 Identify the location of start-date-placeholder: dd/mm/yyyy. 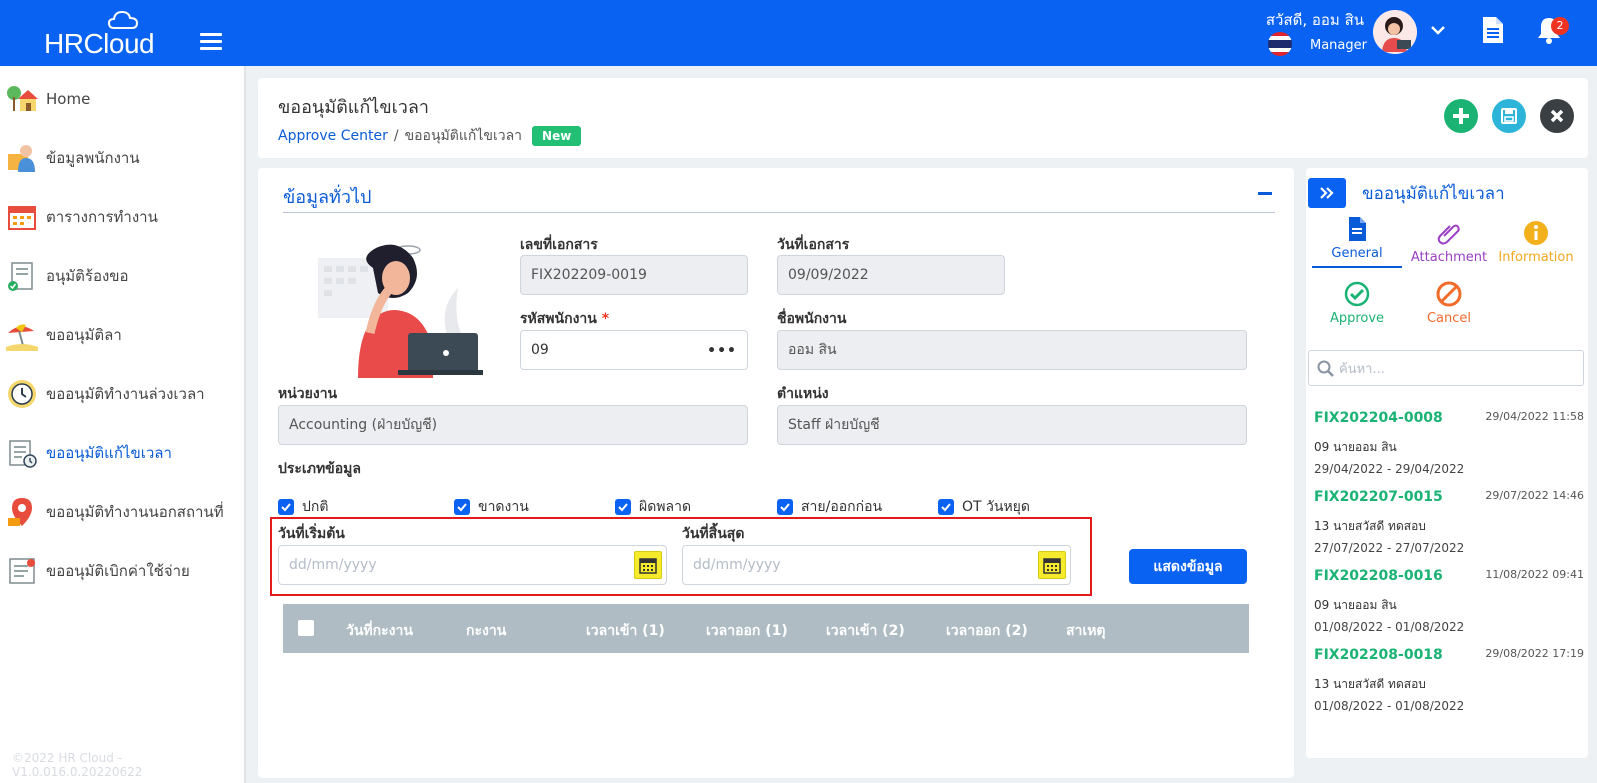
(333, 565).